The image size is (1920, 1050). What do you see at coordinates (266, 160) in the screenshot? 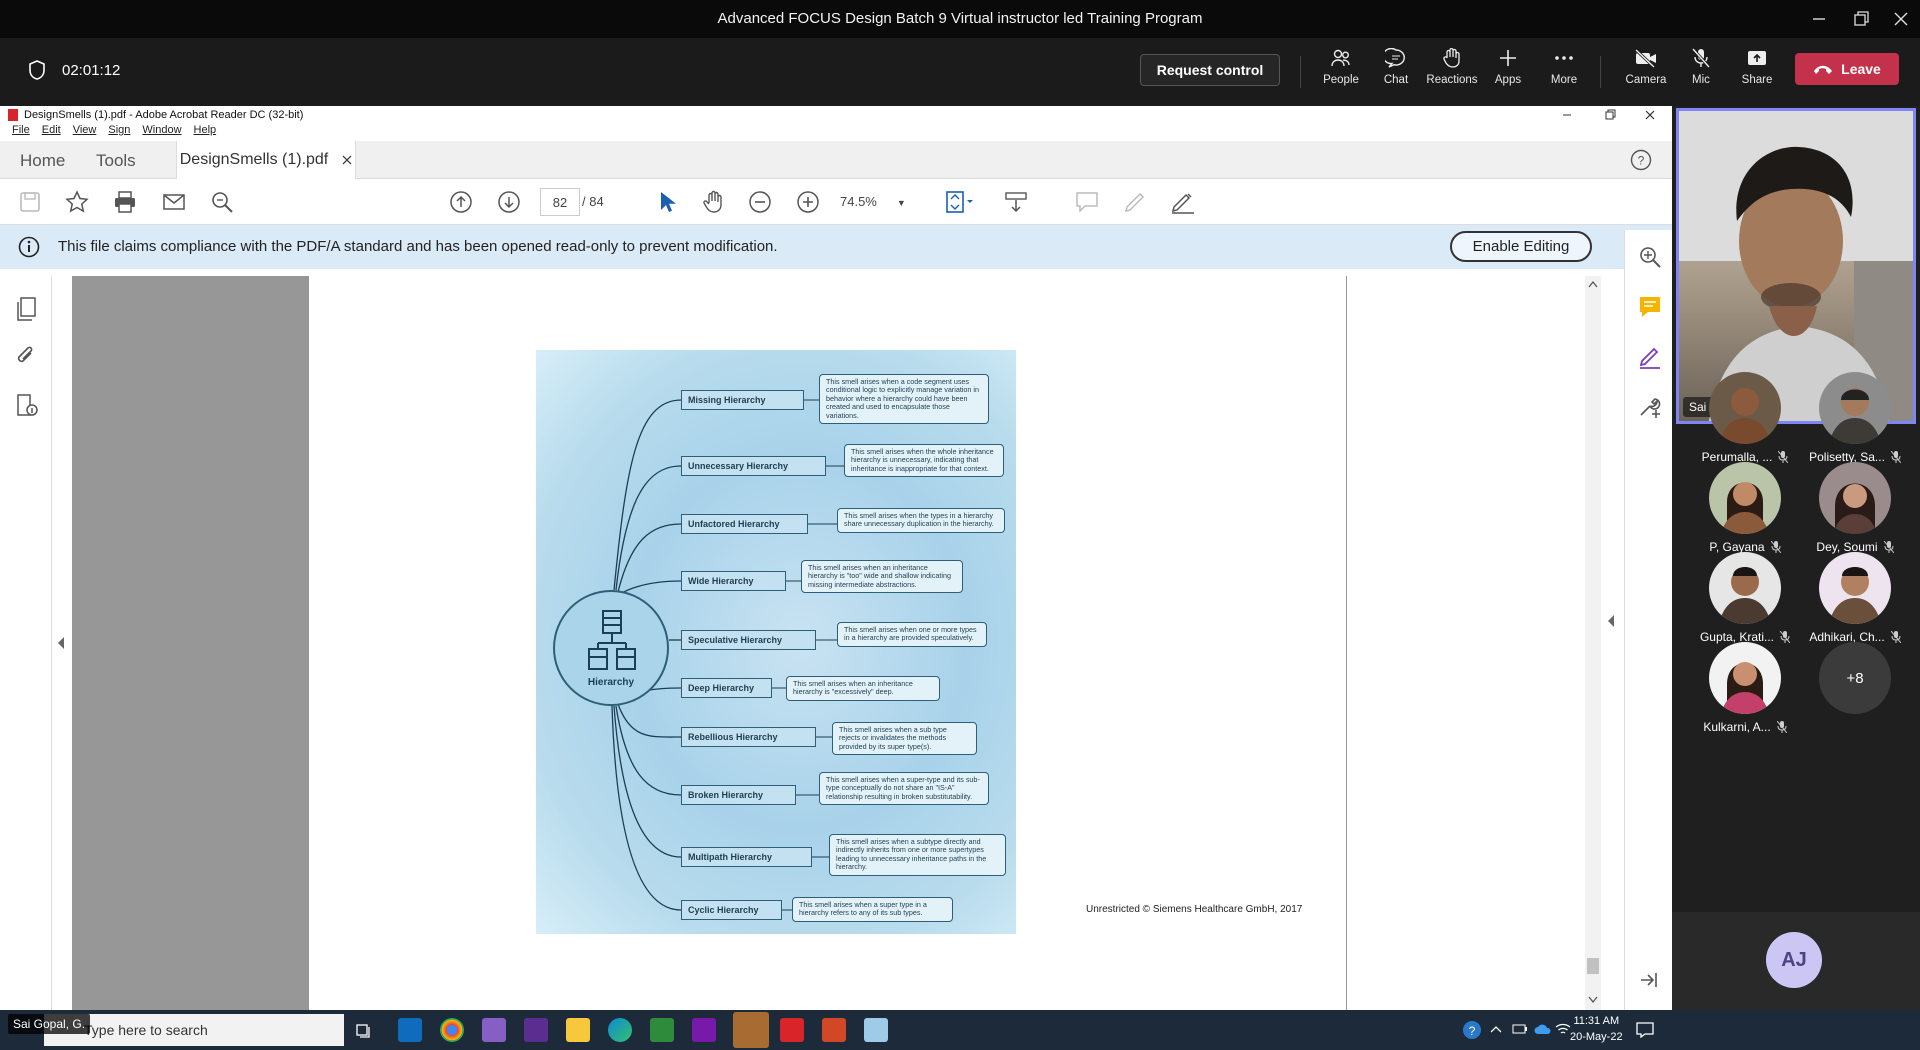
I see `tab-document: DesignSmells (1).pdf` at bounding box center [266, 160].